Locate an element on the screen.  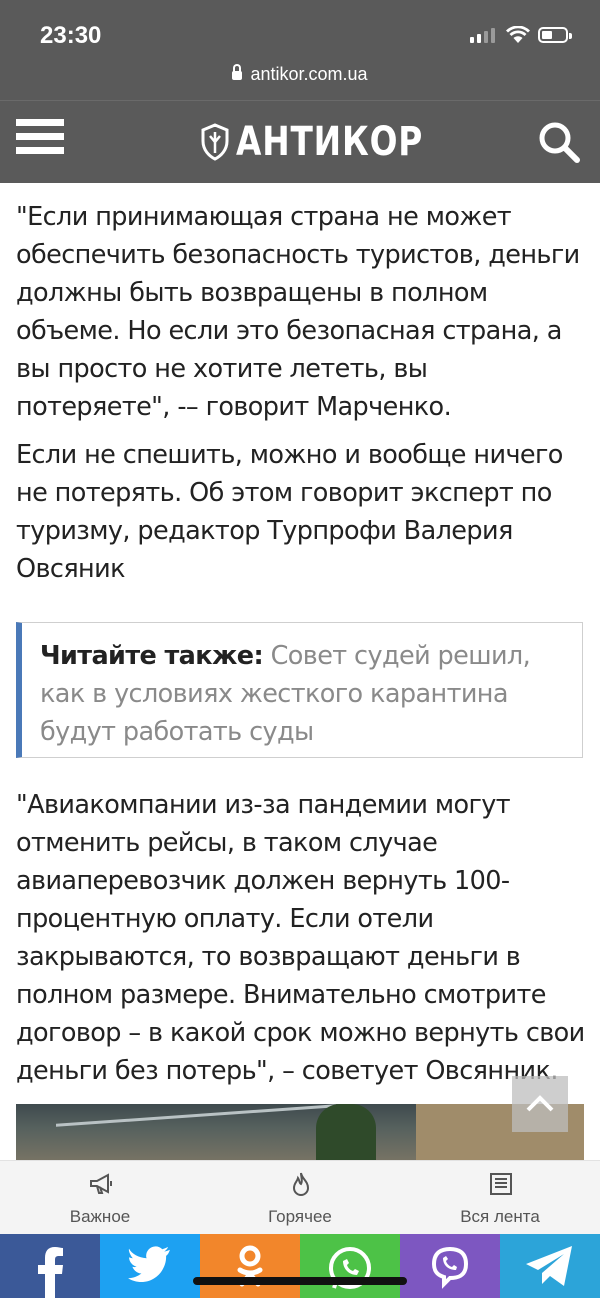
cellular-signal-icon is located at coordinates (482, 35).